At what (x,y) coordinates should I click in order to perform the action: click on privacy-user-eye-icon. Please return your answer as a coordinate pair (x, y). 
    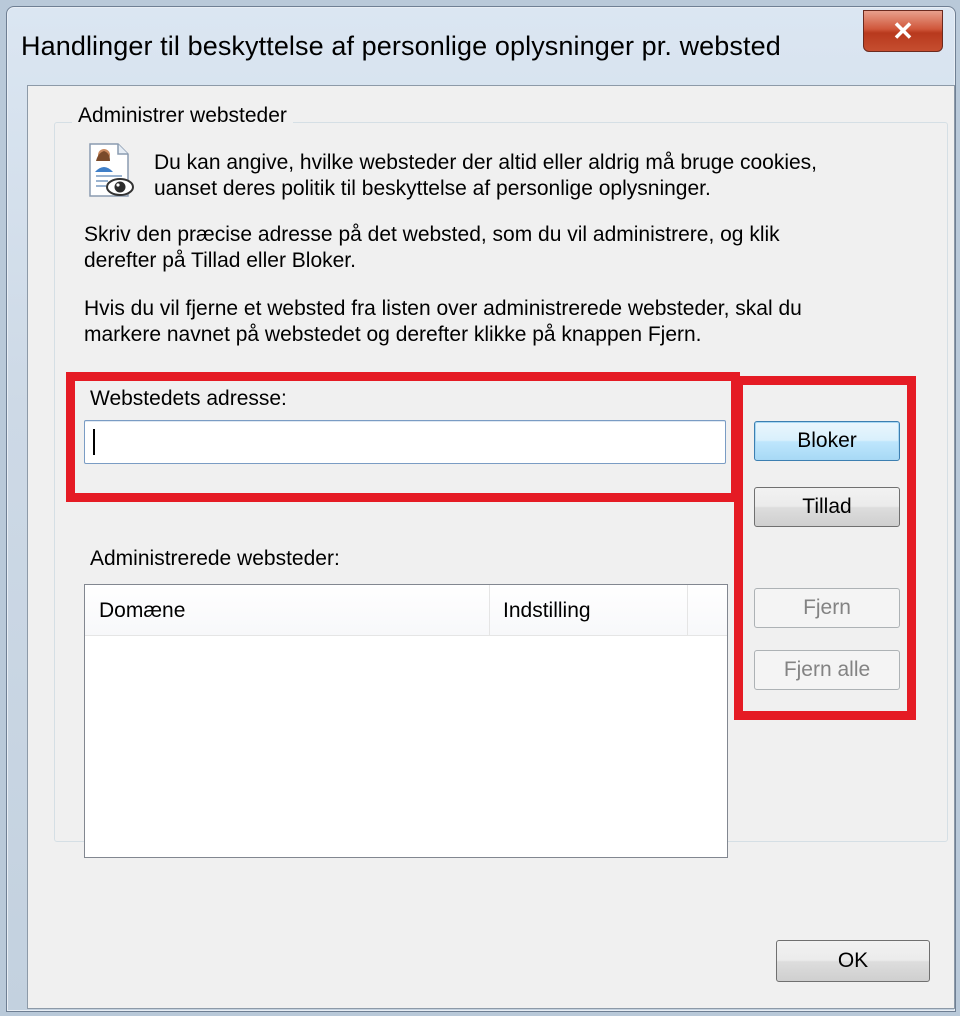
    Looking at the image, I should click on (111, 170).